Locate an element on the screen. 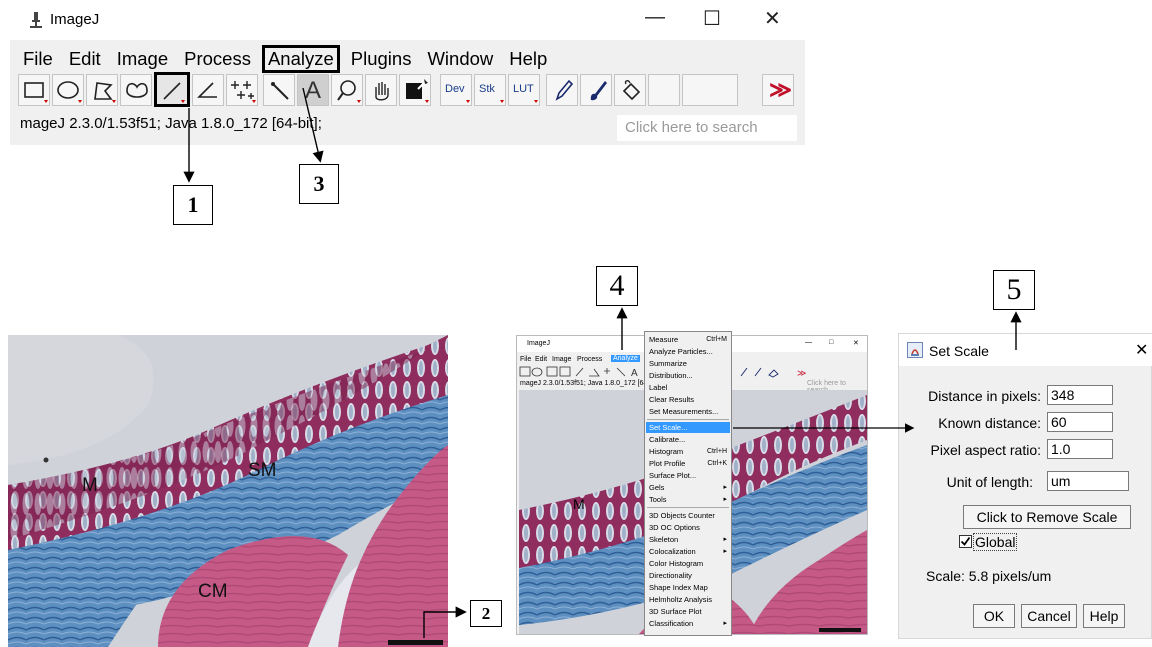  straight-line-tool is located at coordinates (172, 89).